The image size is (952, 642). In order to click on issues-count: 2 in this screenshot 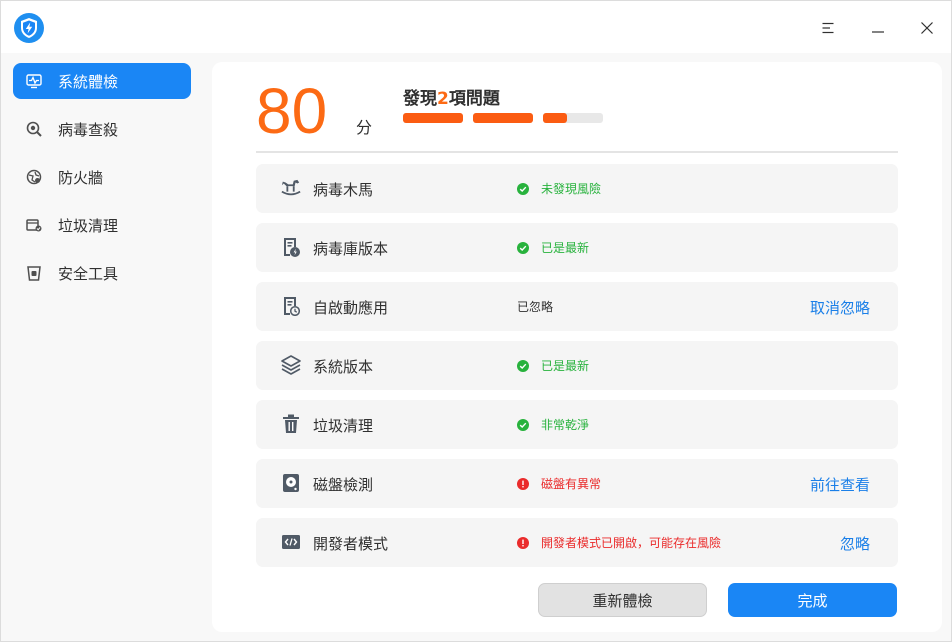, I will do `click(443, 99)`.